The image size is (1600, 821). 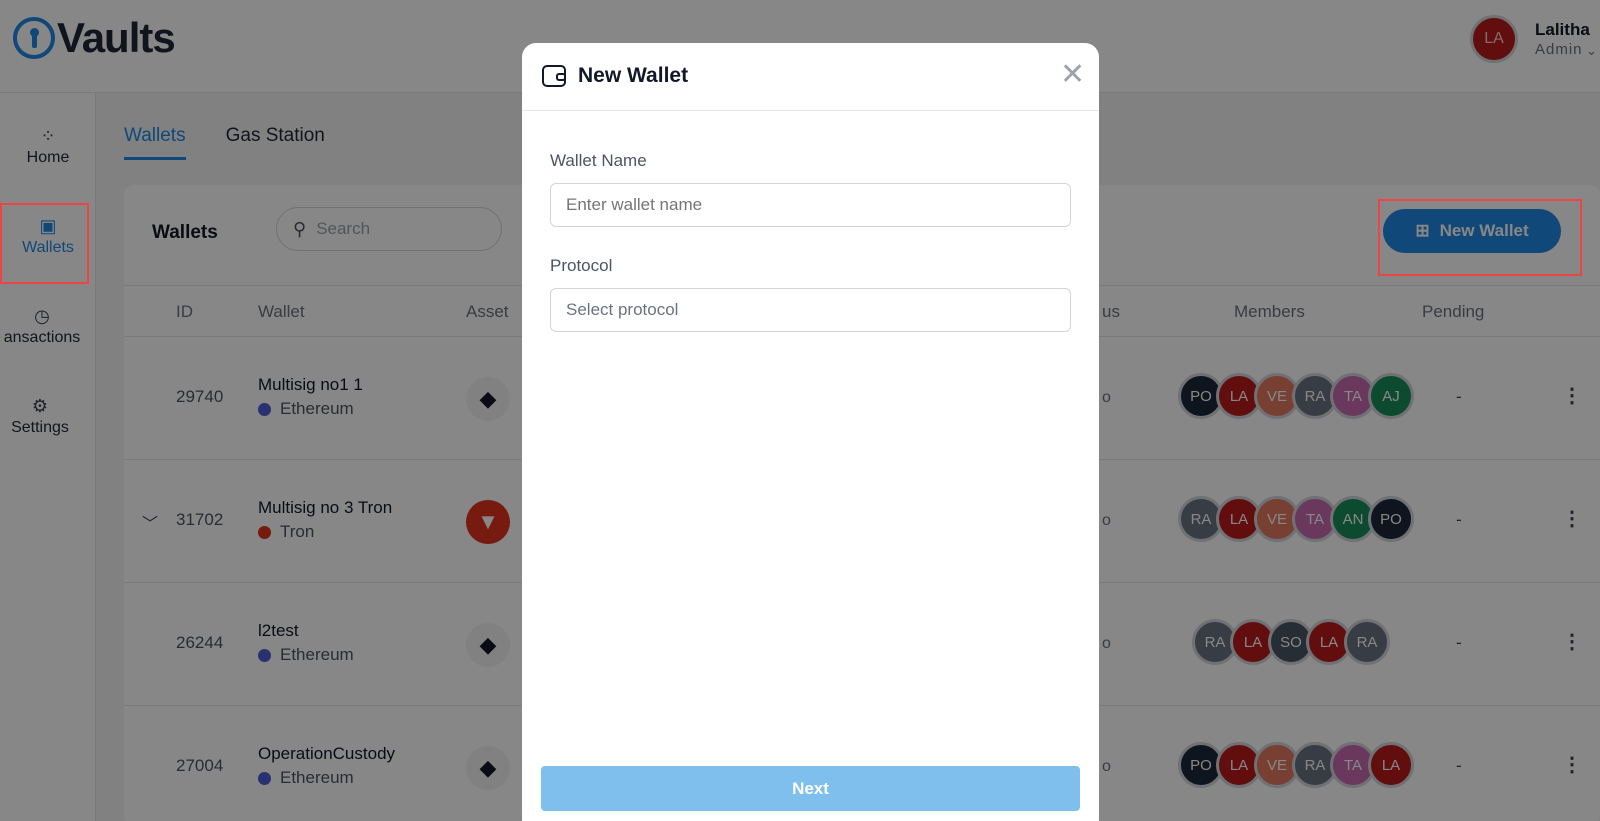 I want to click on wallet-name-input, so click(x=810, y=205).